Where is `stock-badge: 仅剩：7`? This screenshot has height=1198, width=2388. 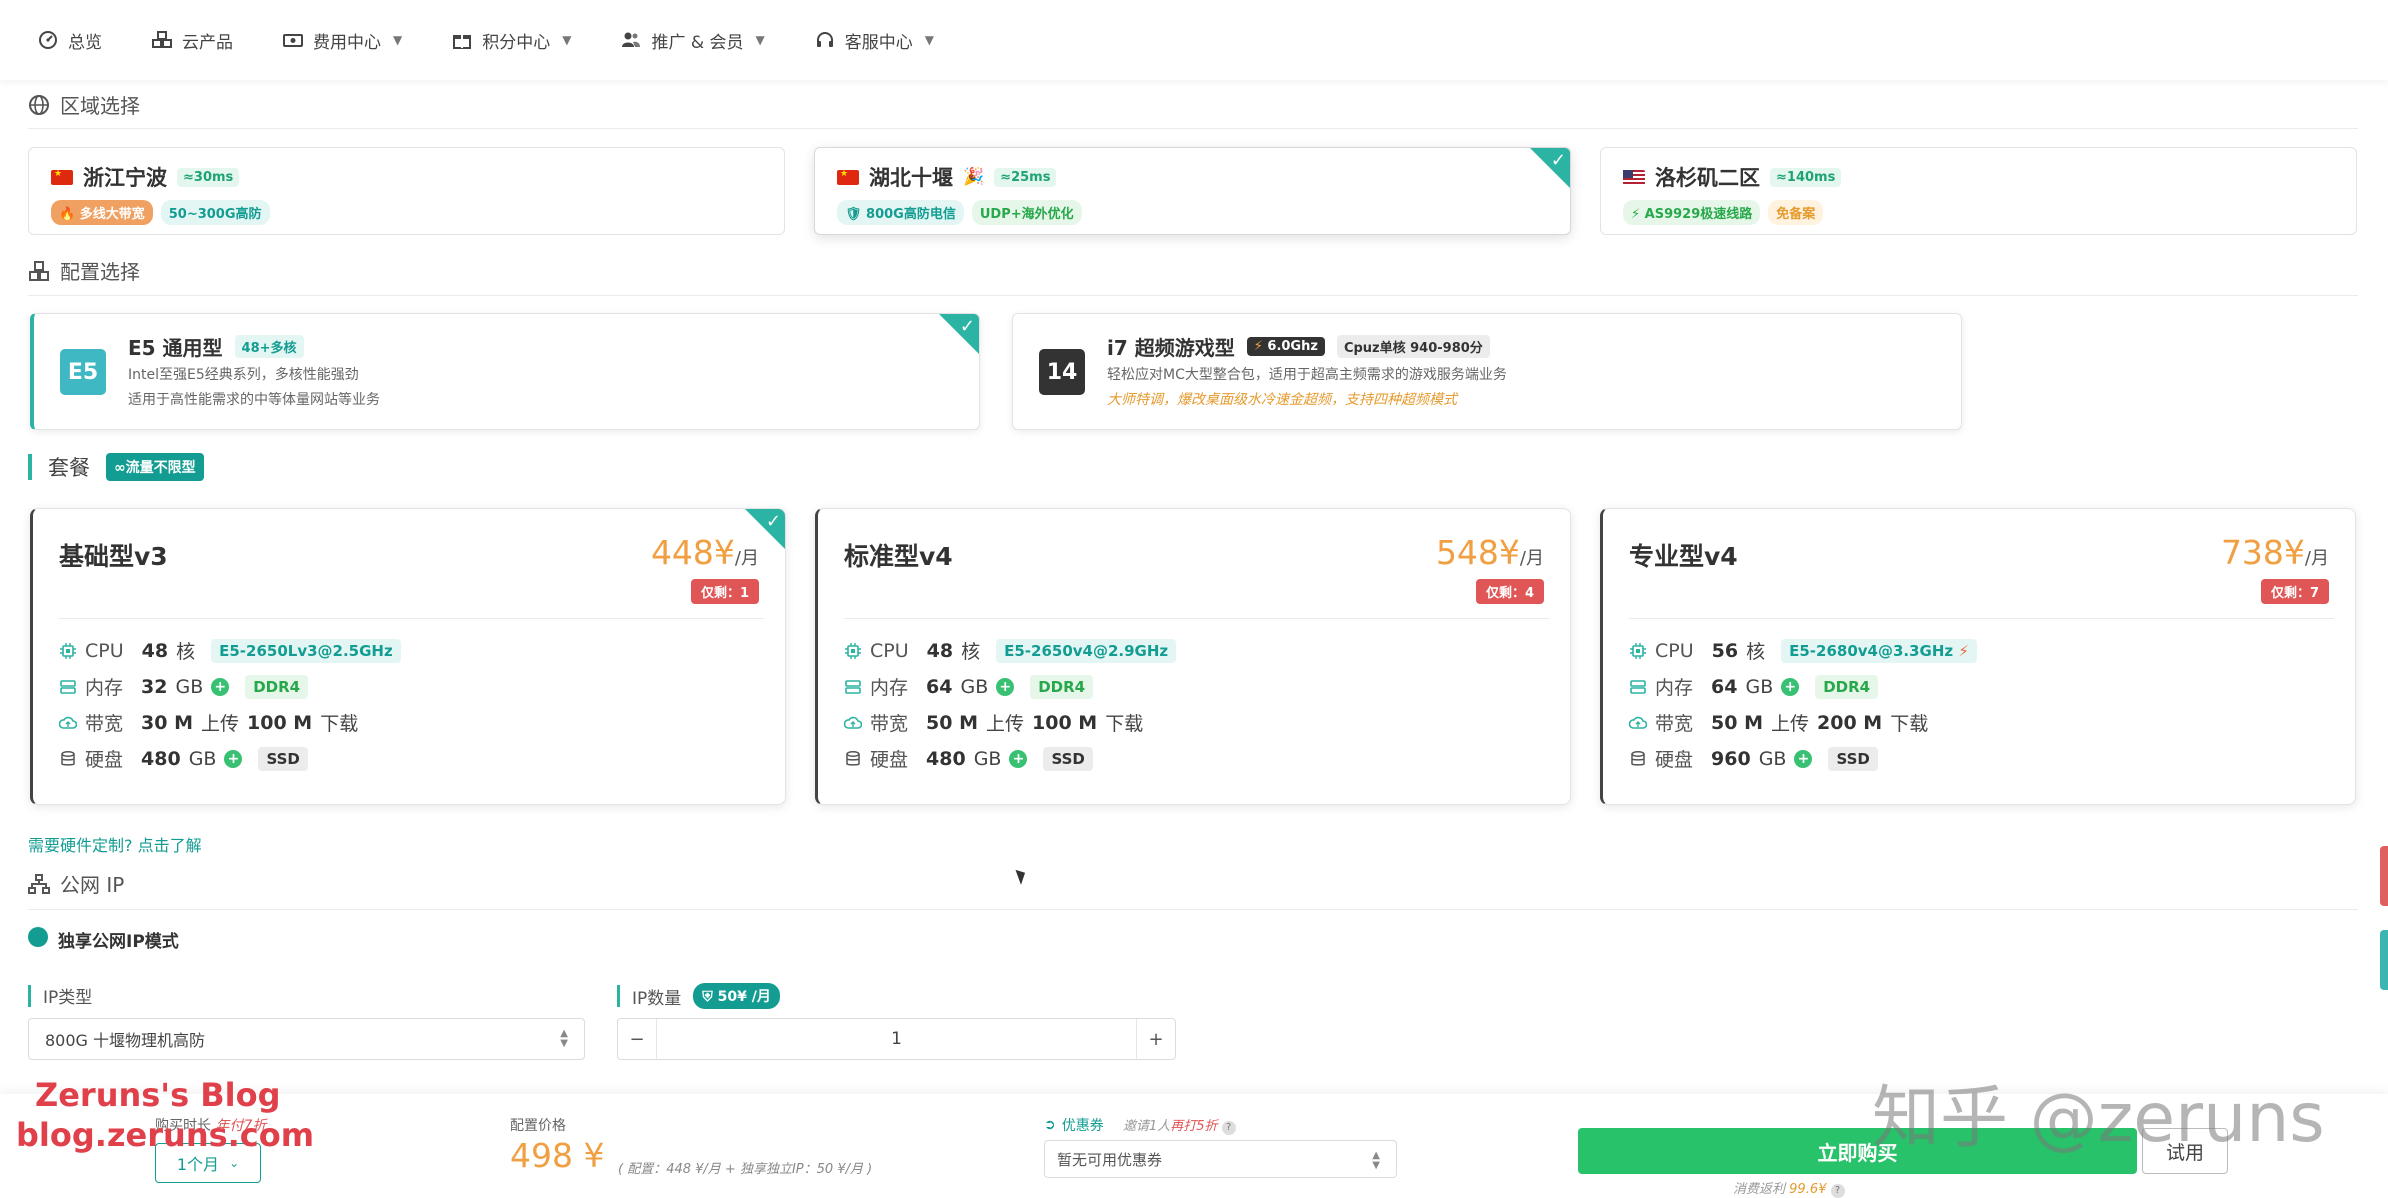 stock-badge: 仅剩：7 is located at coordinates (2294, 591).